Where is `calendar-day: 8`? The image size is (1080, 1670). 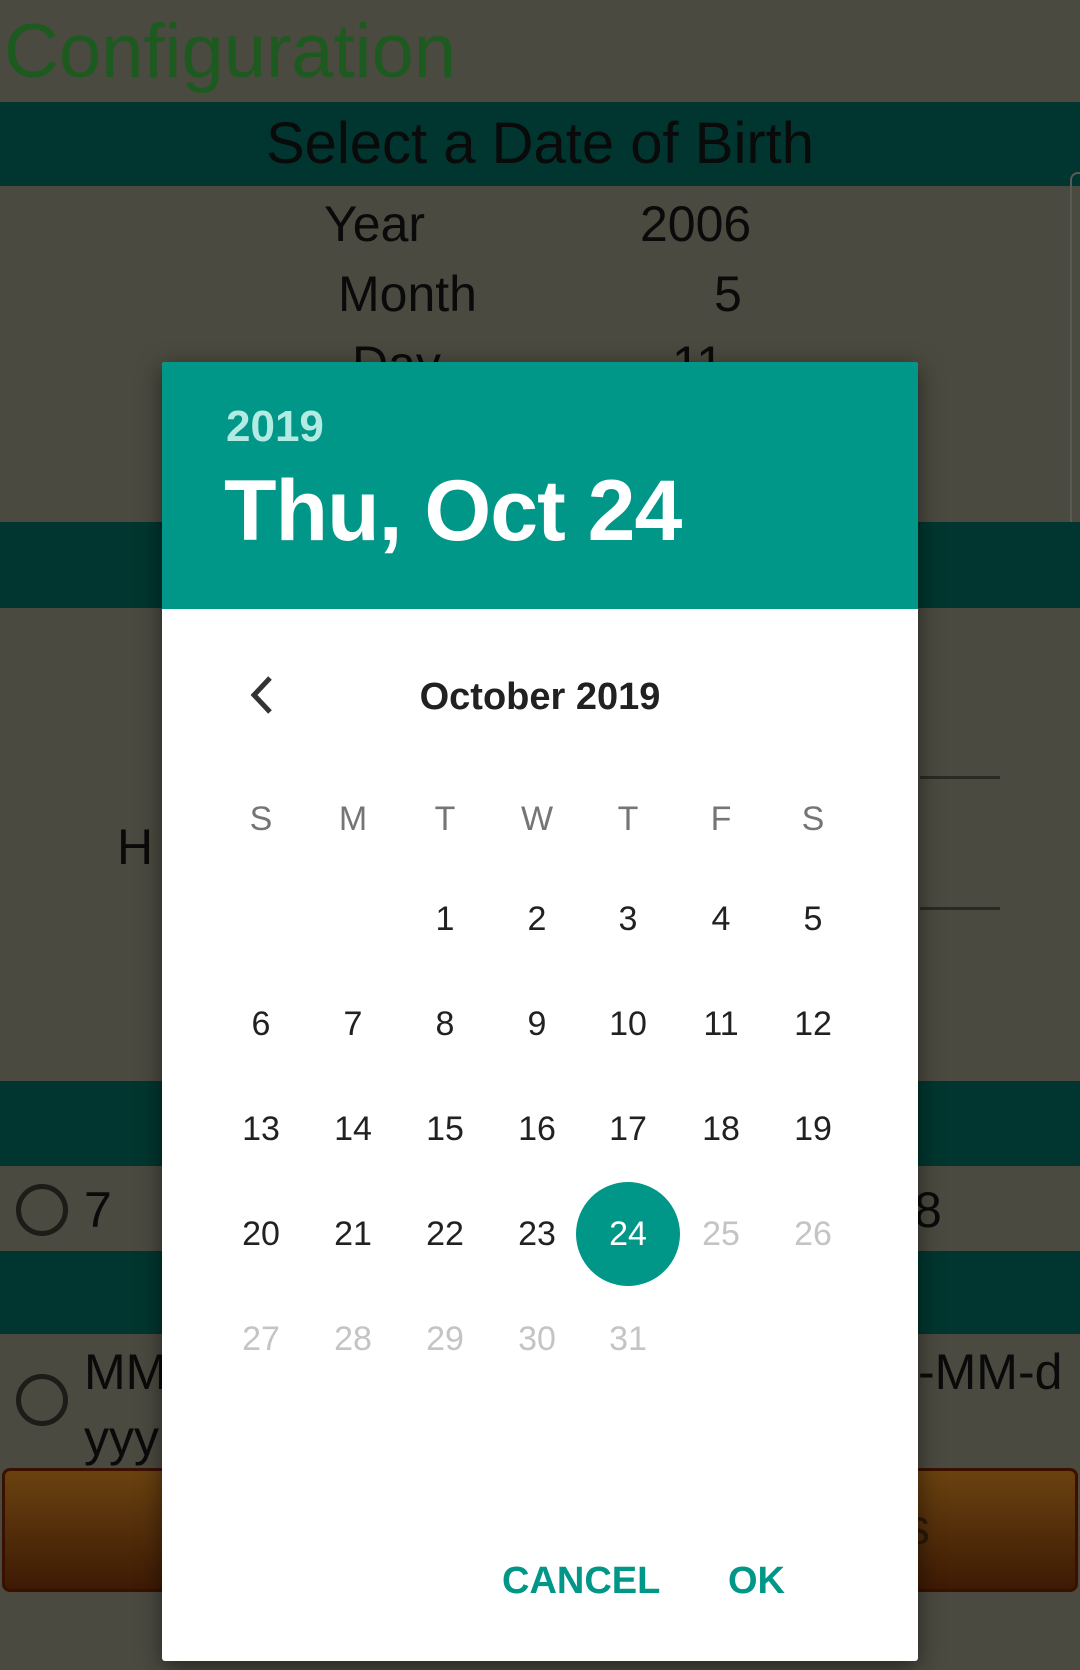
calendar-day: 8 is located at coordinates (445, 1024).